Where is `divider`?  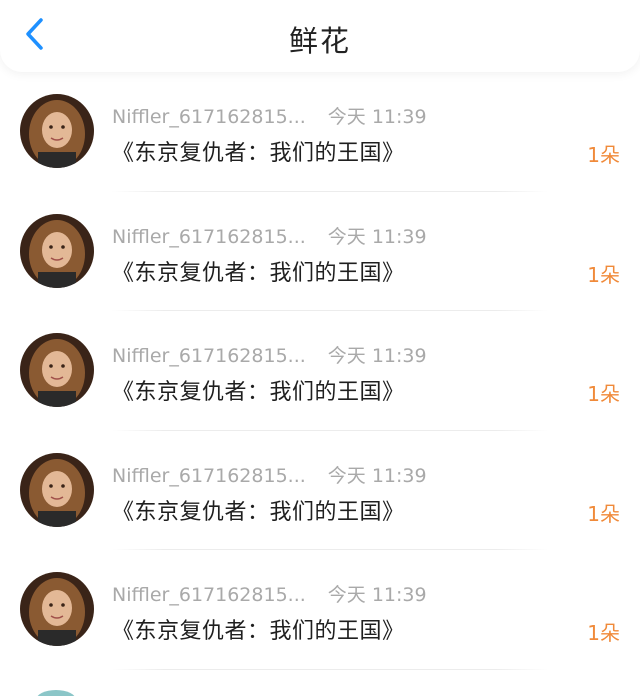 divider is located at coordinates (330, 669).